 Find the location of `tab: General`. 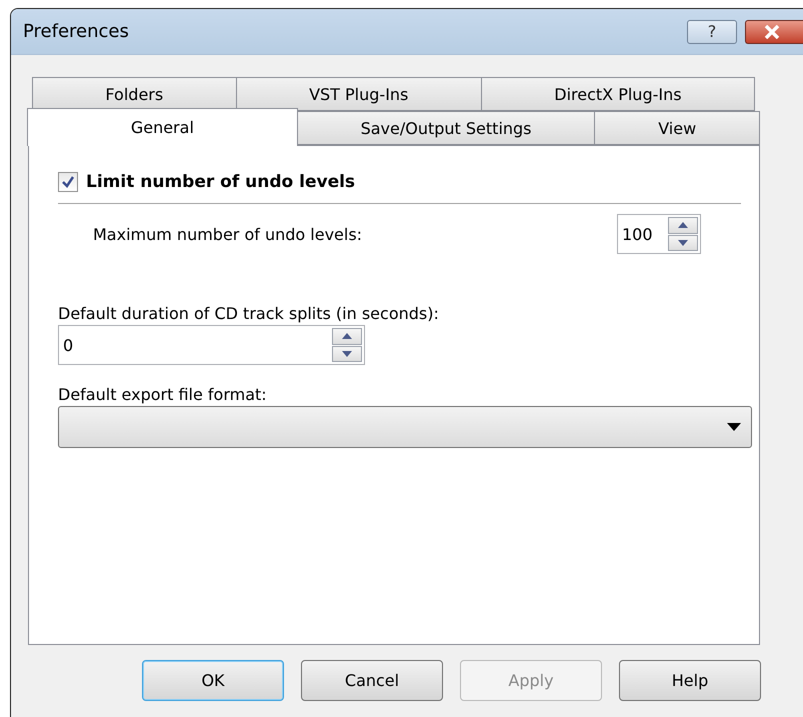

tab: General is located at coordinates (162, 127).